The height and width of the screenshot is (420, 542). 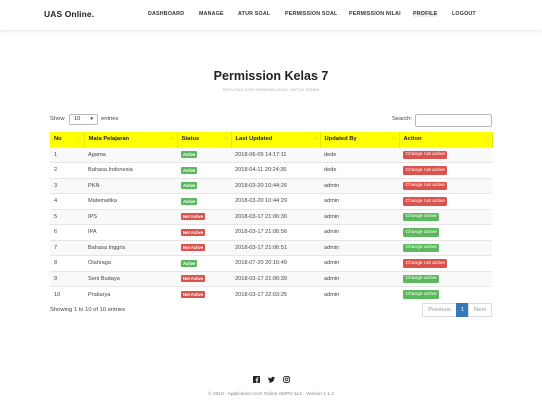 What do you see at coordinates (275, 263) in the screenshot?
I see `cell-last-updated: 2018-07-20 20:16:49` at bounding box center [275, 263].